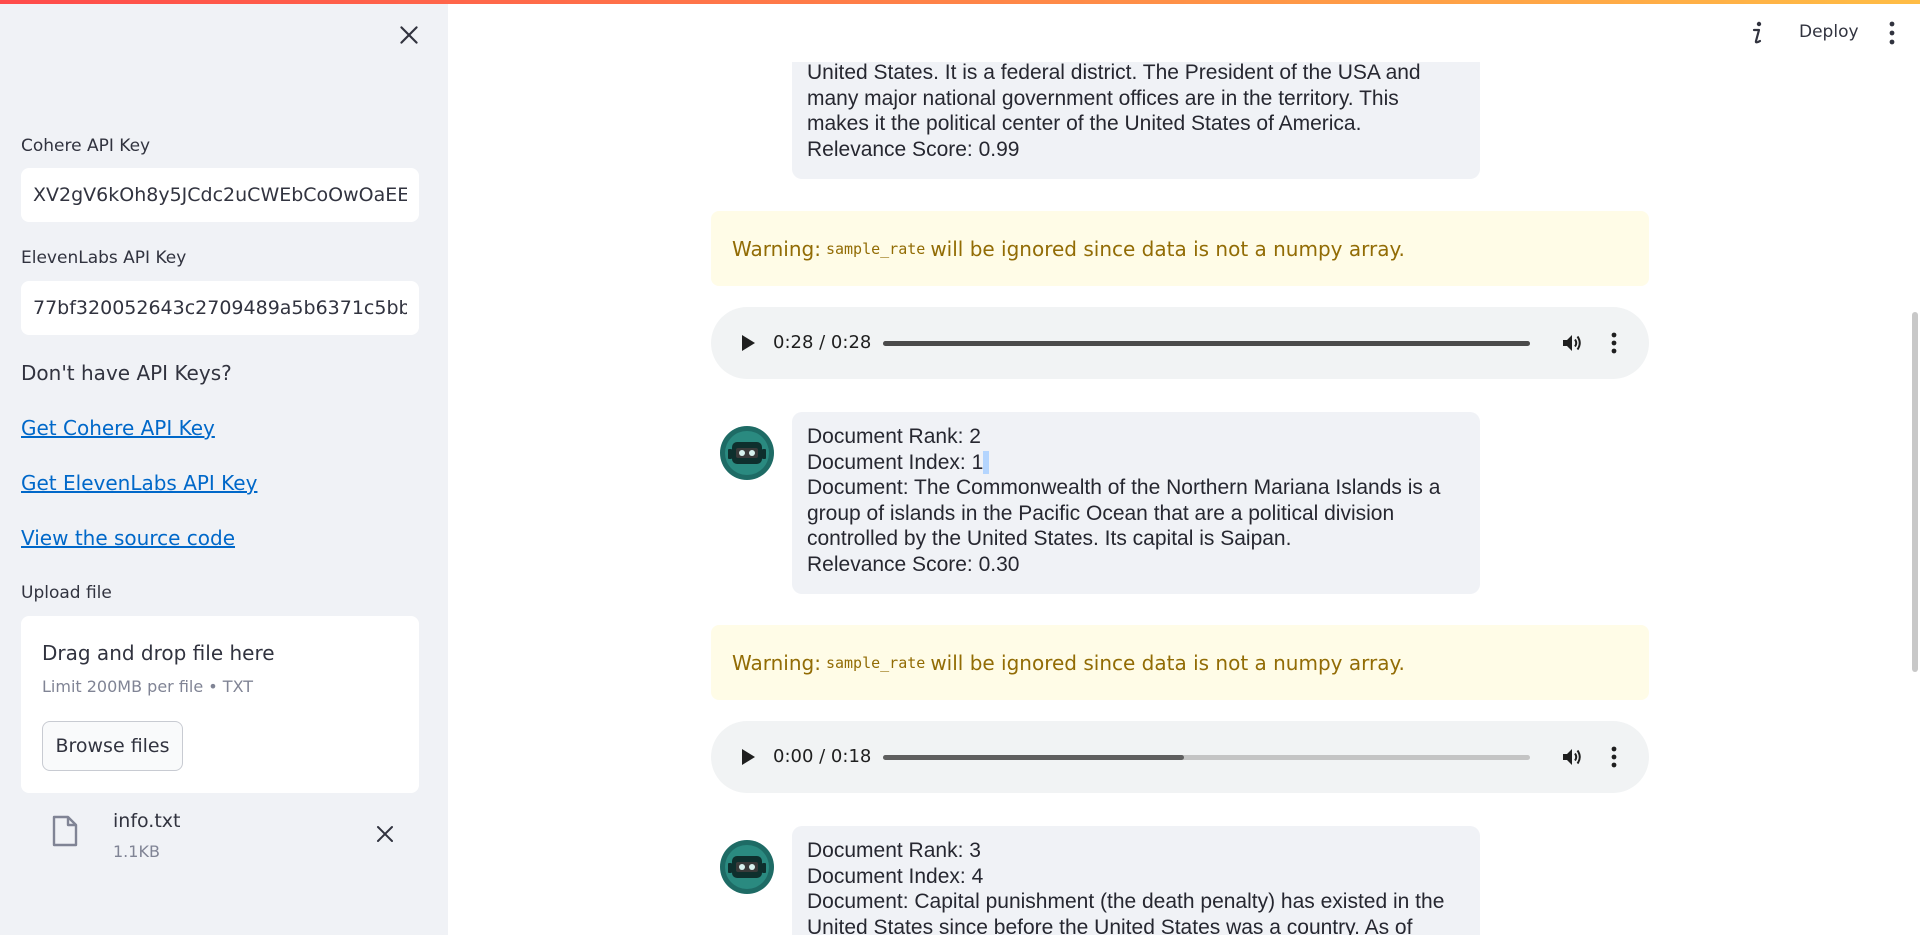  I want to click on dropzone-title: Drag and drop file here, so click(158, 653).